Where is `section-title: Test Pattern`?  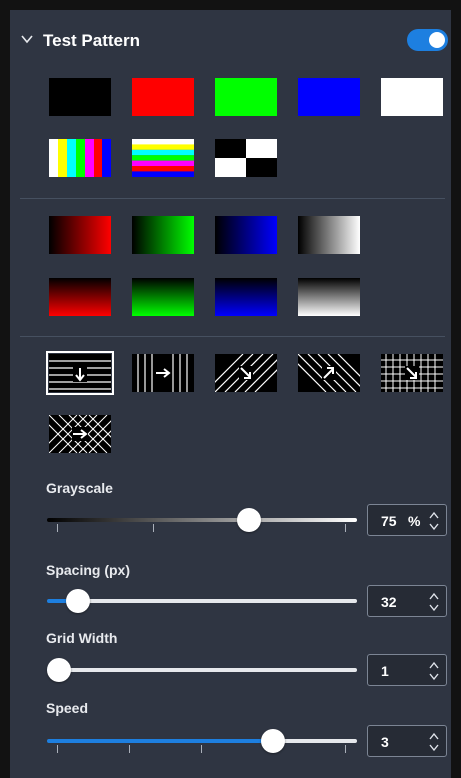
section-title: Test Pattern is located at coordinates (91, 40).